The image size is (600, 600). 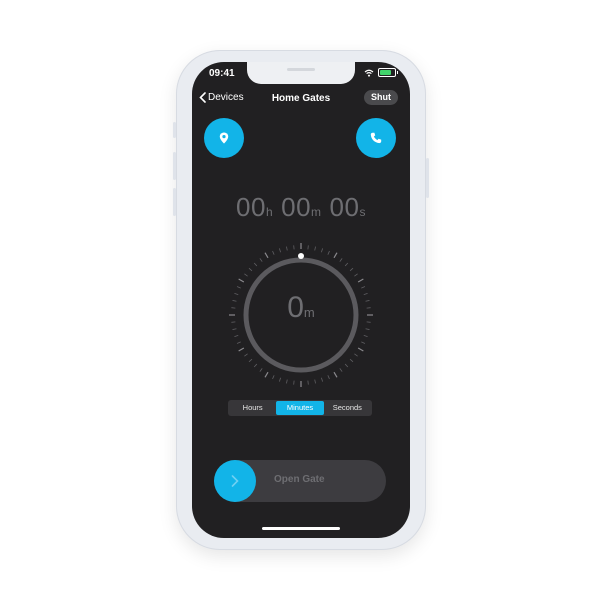 I want to click on chevron-right-icon, so click(x=235, y=481).